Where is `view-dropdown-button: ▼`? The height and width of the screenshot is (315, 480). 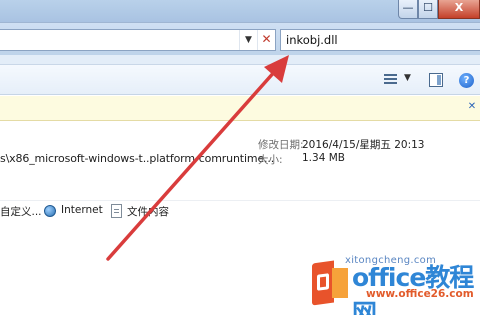
view-dropdown-button: ▼ is located at coordinates (407, 78).